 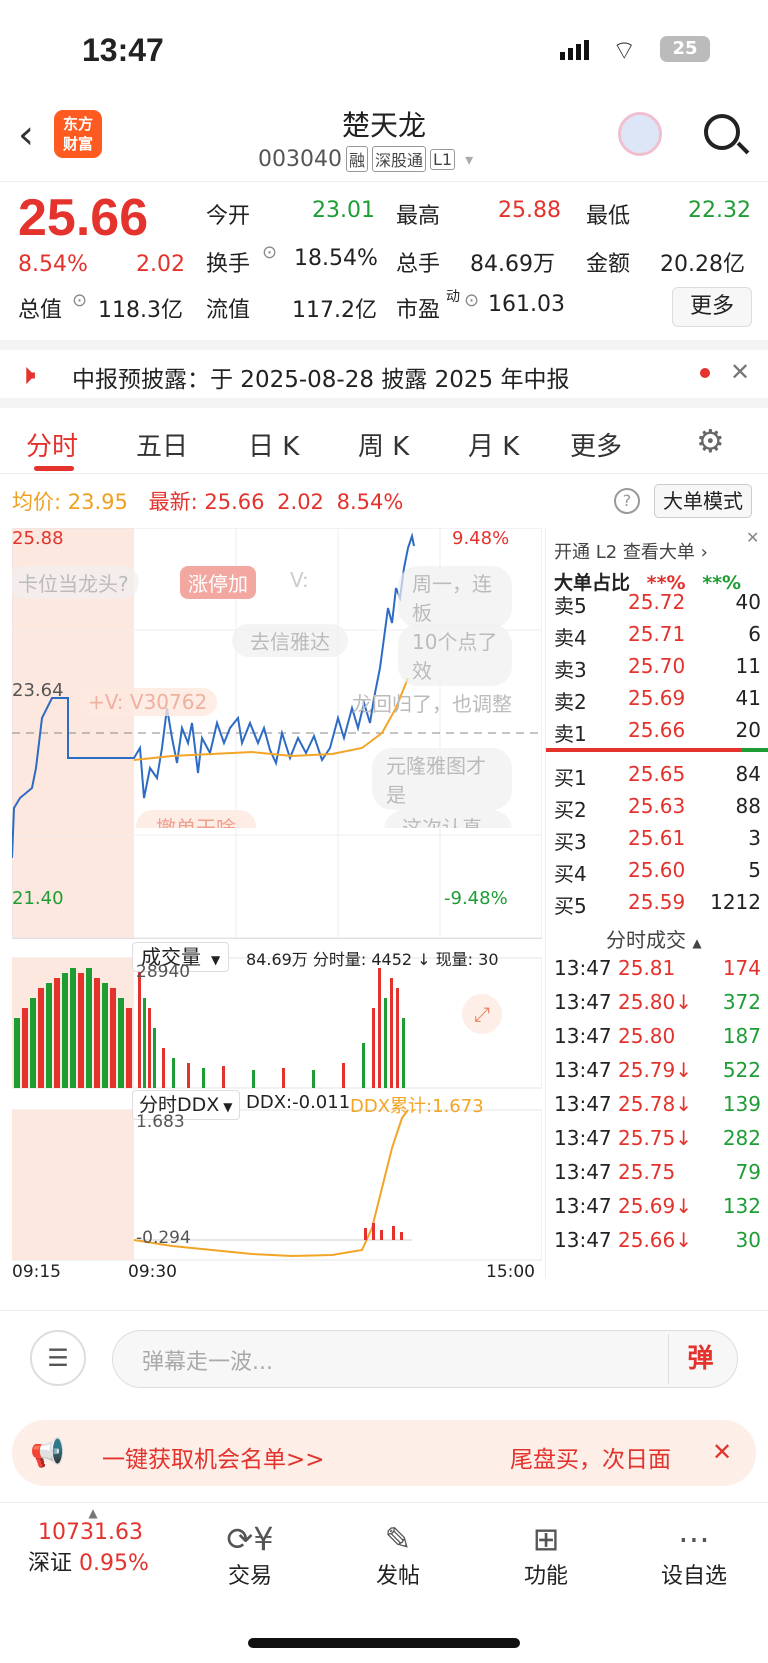 What do you see at coordinates (52, 444) in the screenshot?
I see `tab-intraday: 分时` at bounding box center [52, 444].